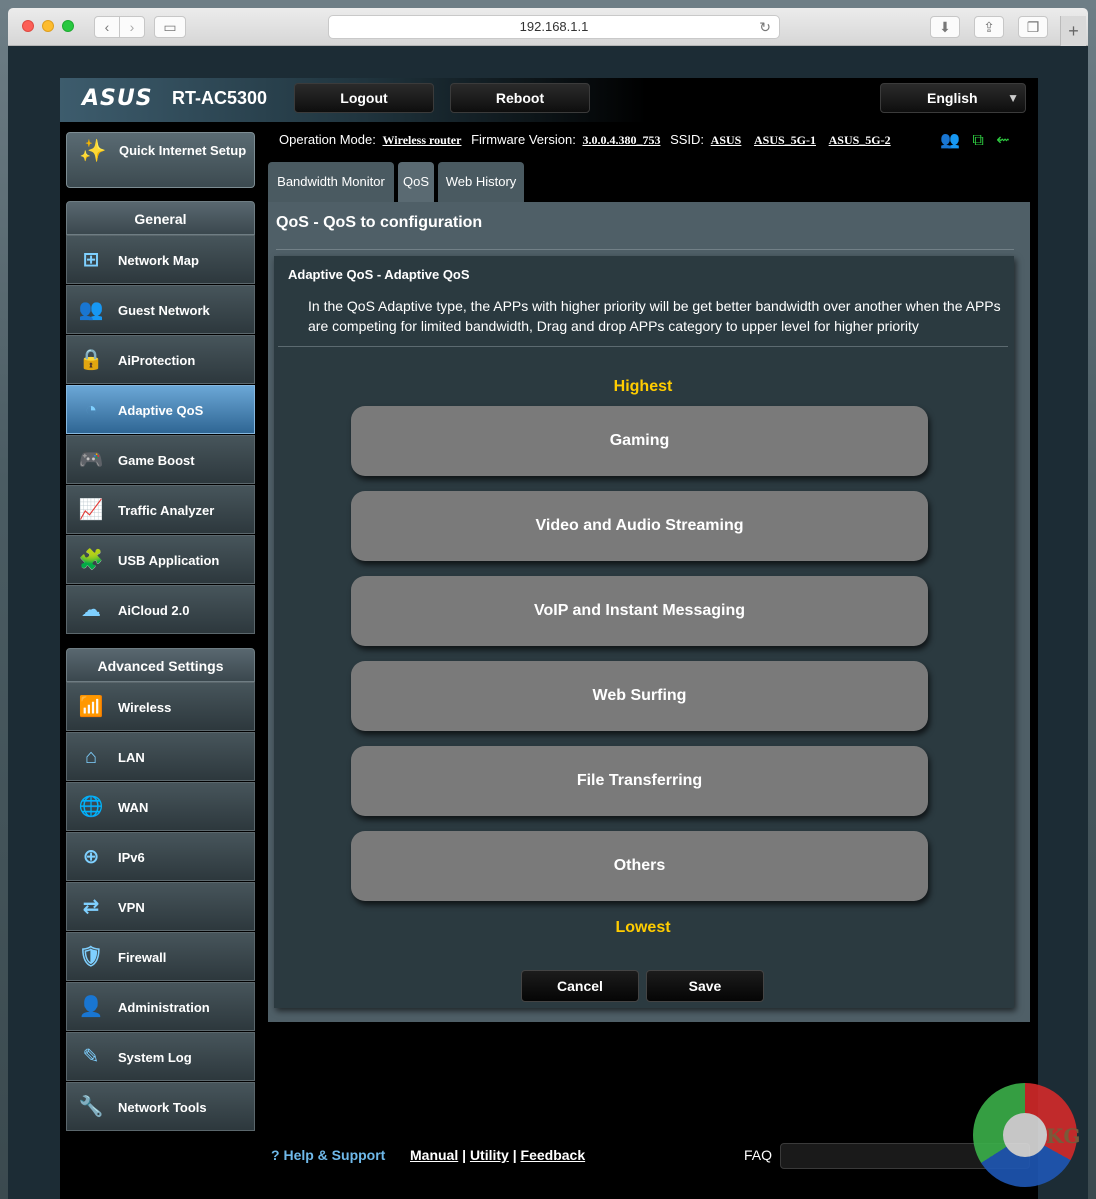 The height and width of the screenshot is (1199, 1096). I want to click on utility-link: Utility, so click(489, 1155).